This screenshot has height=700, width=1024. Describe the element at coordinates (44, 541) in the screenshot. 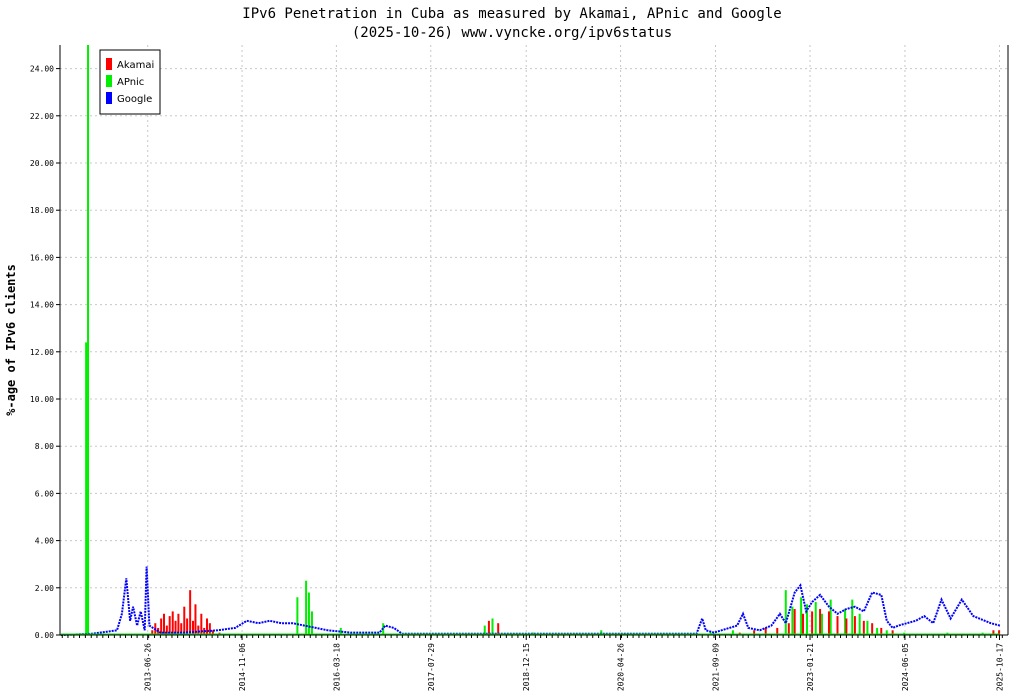

I see `y-tick-label: 4.00` at that location.